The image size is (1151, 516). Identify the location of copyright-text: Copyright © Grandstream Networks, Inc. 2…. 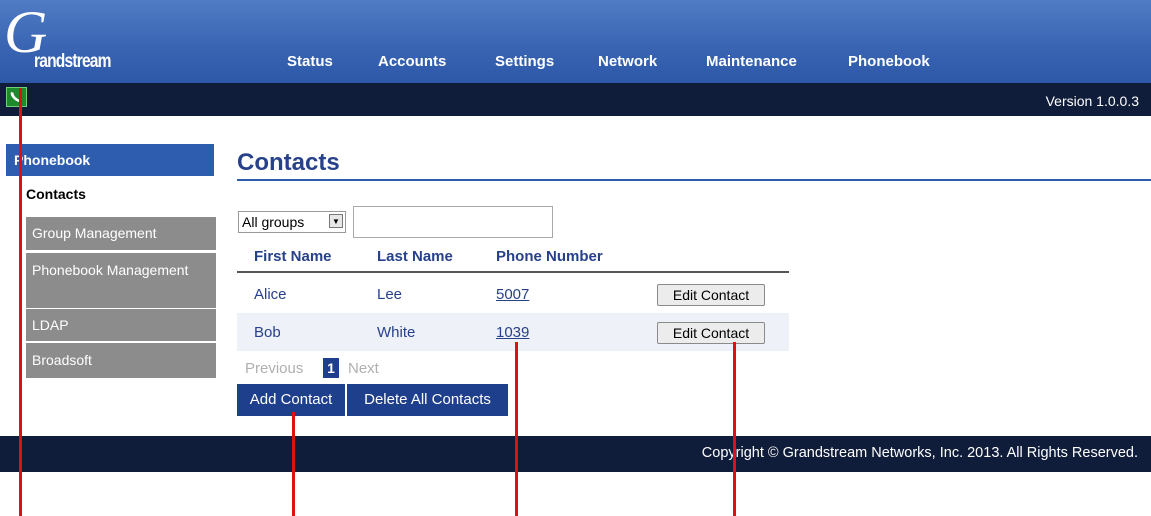
(919, 453).